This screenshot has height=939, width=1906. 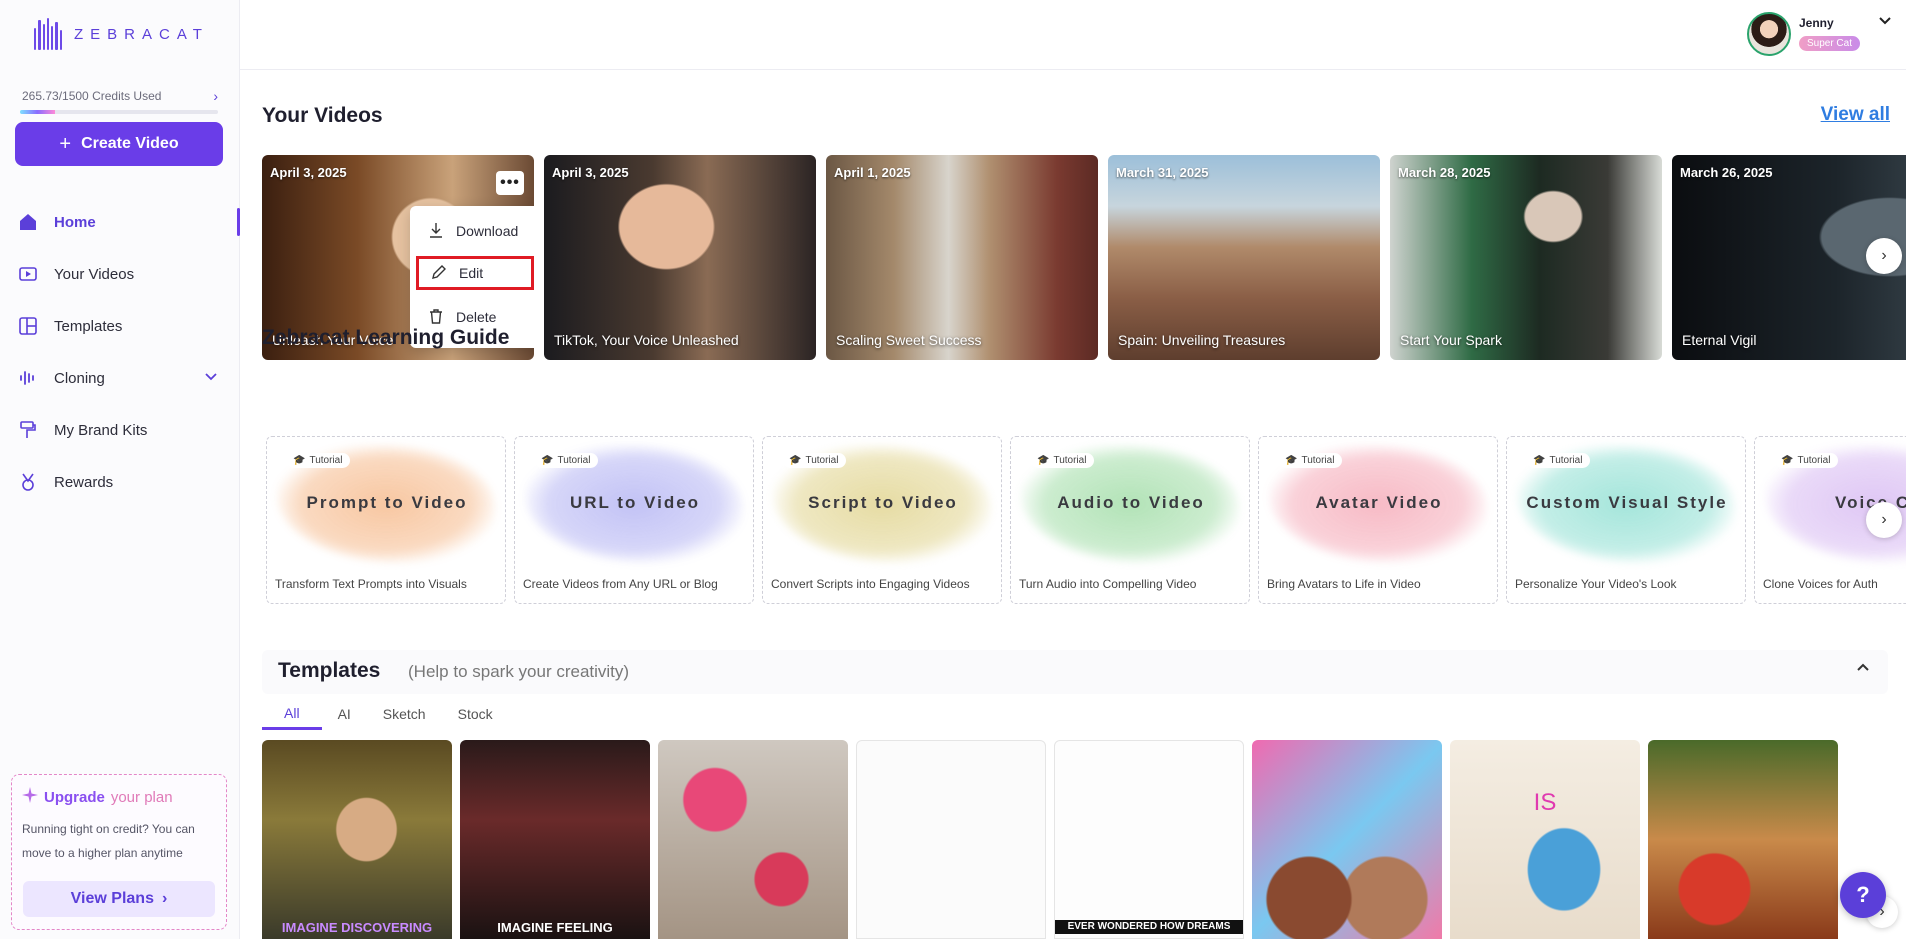 What do you see at coordinates (1726, 172) in the screenshot?
I see `video-date: March 26, 2025` at bounding box center [1726, 172].